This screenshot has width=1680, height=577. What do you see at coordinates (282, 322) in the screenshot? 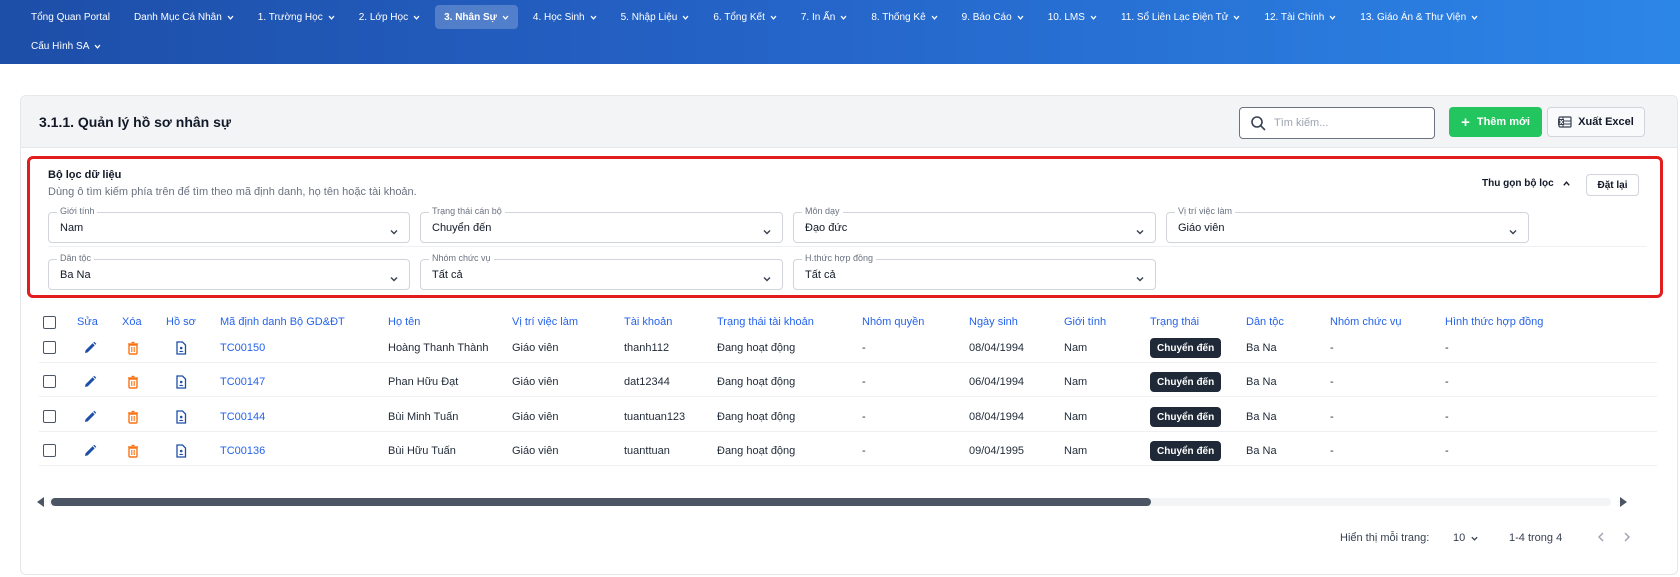
I see `column-header-id: Mã định danh Bộ GD&ĐT` at bounding box center [282, 322].